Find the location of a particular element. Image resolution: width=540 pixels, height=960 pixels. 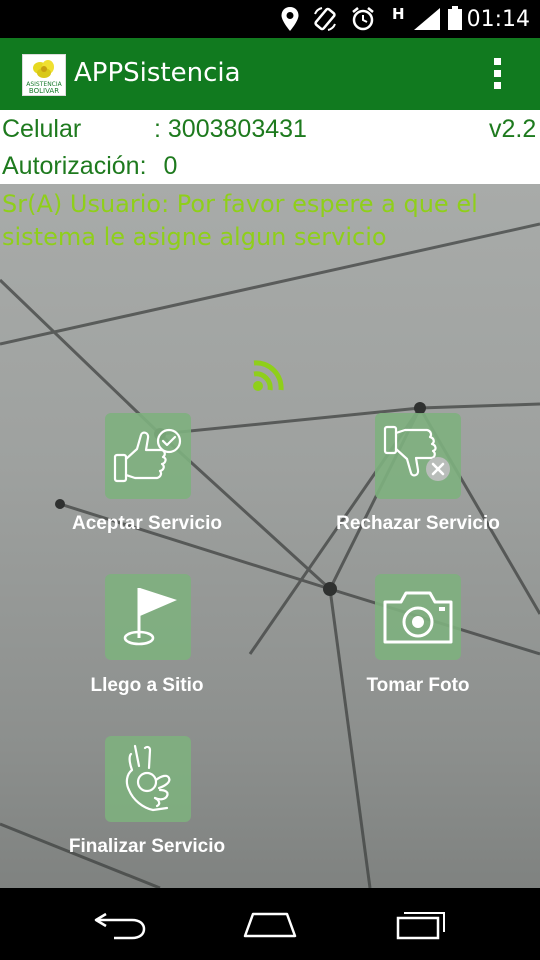

home-icon is located at coordinates (270, 924).